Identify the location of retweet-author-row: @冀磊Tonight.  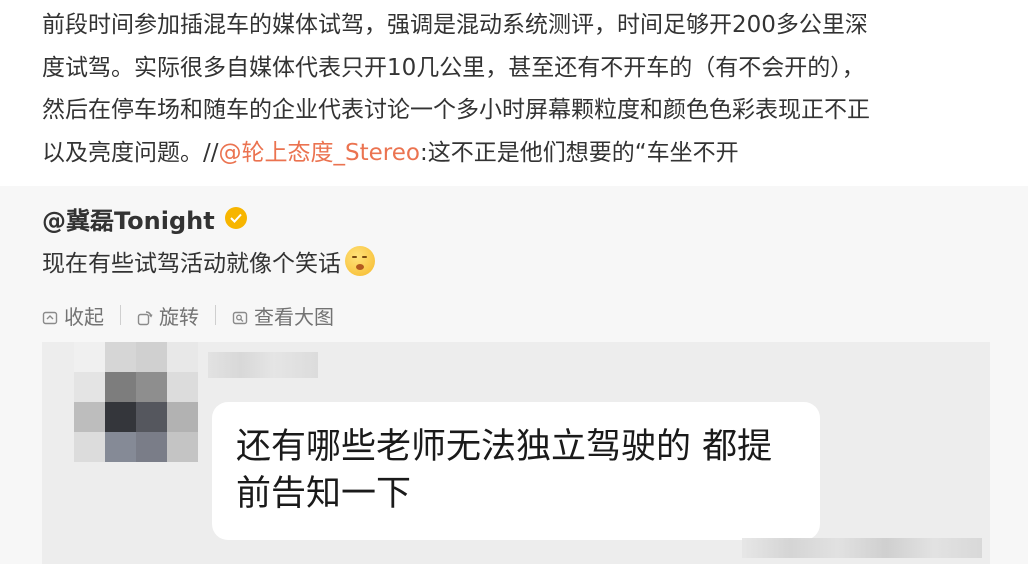
(144, 218).